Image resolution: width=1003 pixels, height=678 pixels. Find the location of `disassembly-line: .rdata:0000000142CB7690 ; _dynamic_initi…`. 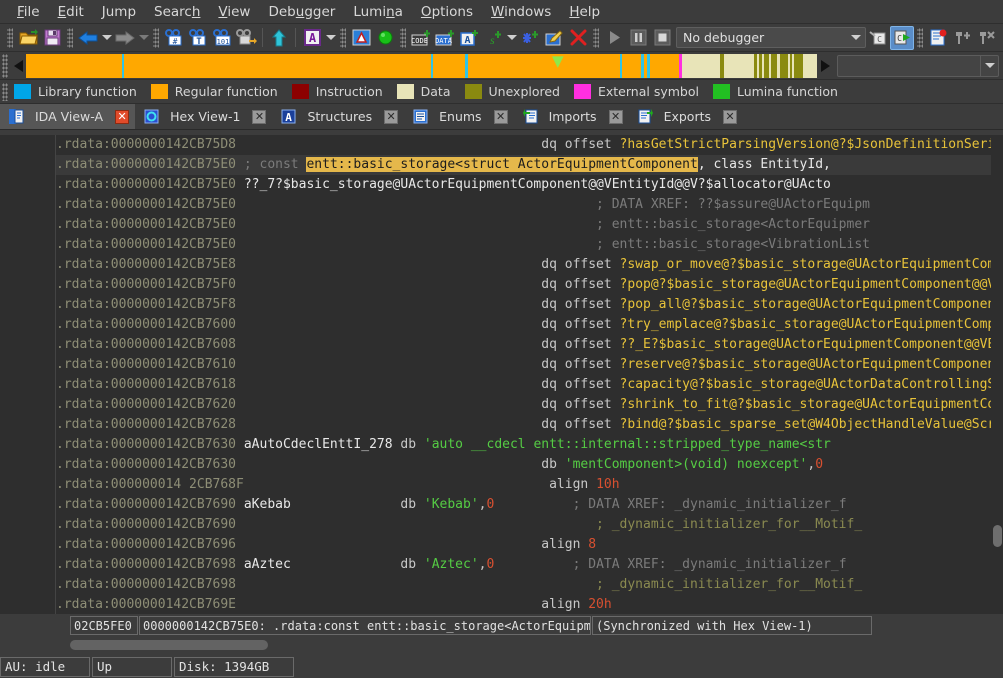

disassembly-line: .rdata:0000000142CB7690 ; _dynamic_initi… is located at coordinates (529, 525).